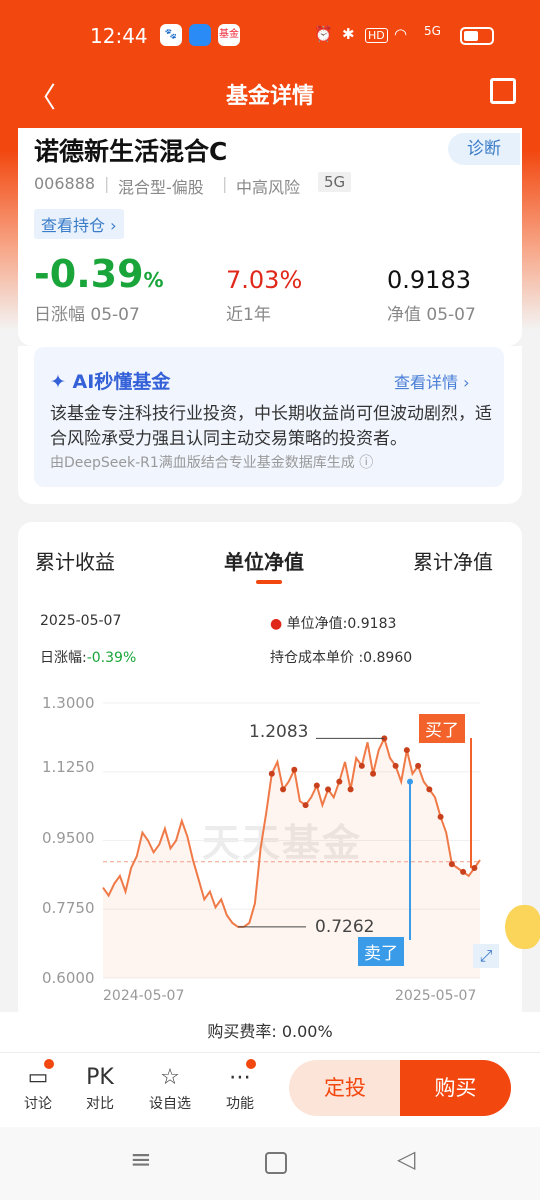 The image size is (540, 1200). Describe the element at coordinates (279, 732) in the screenshot. I see `max-label: 1.2083` at that location.